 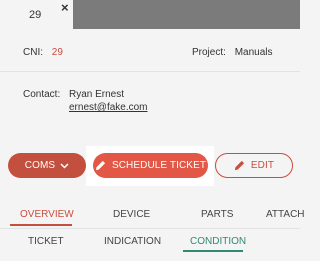 What do you see at coordinates (150, 14) in the screenshot?
I see `window-topbar: 29 ×` at bounding box center [150, 14].